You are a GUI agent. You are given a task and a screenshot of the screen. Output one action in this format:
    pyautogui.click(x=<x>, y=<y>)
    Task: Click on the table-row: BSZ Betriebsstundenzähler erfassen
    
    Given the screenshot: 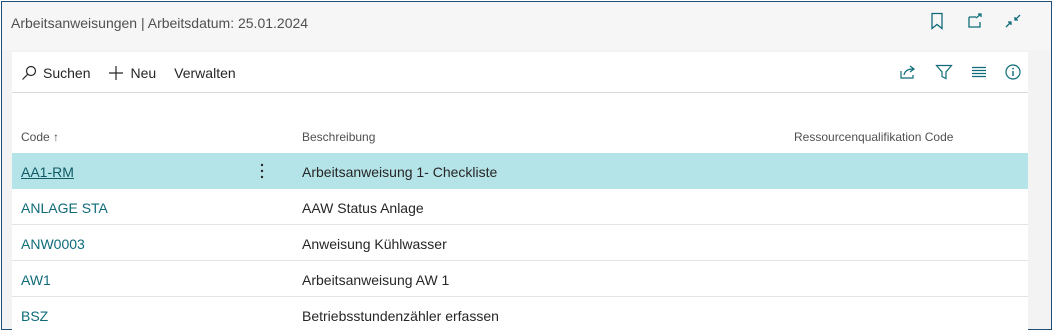 What is the action you would take?
    pyautogui.click(x=520, y=314)
    